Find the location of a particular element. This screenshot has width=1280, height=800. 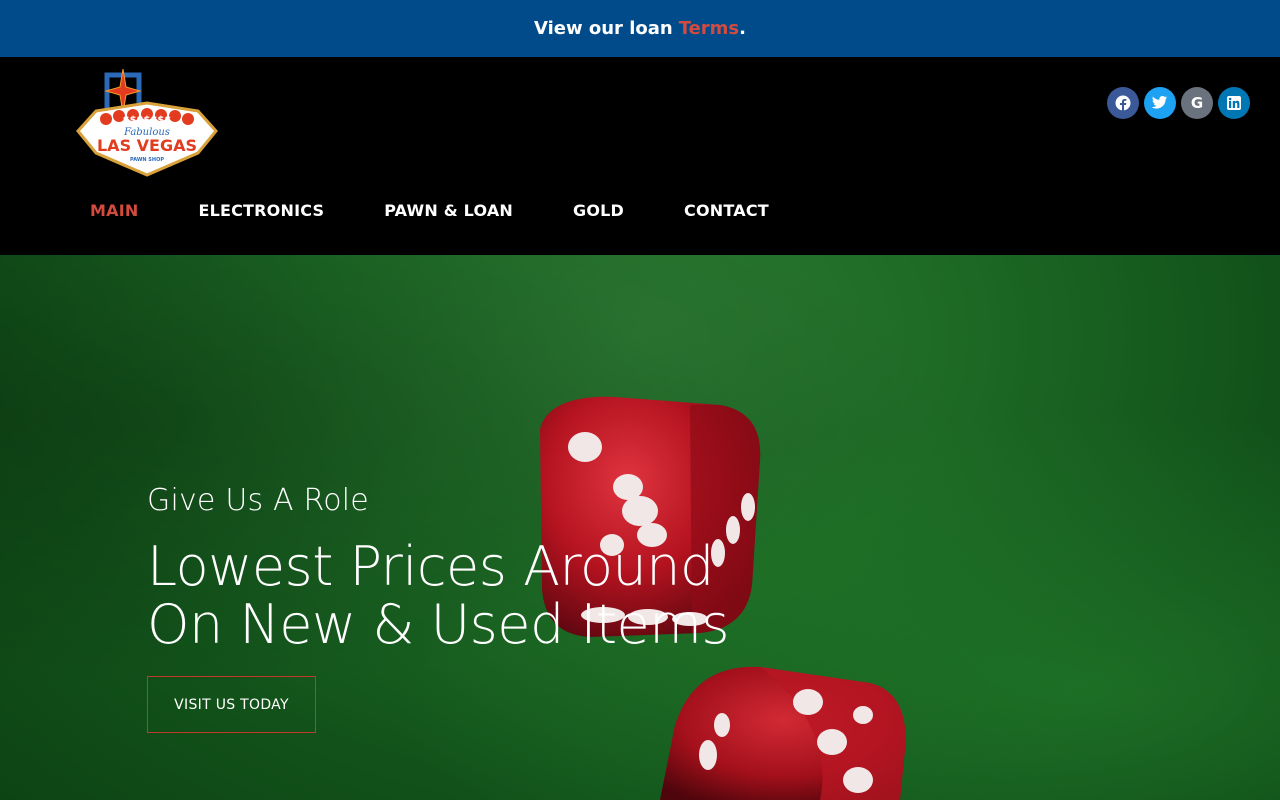

terms-link: Terms is located at coordinates (709, 28).